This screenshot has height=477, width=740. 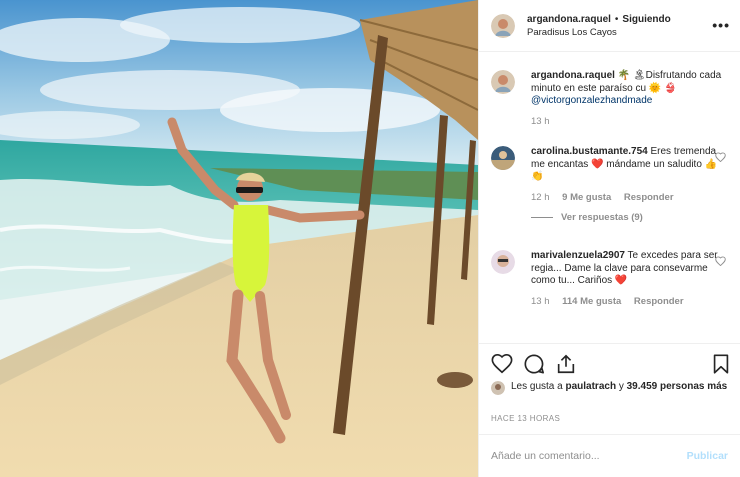 I want to click on comment-time: 12 h, so click(x=540, y=197).